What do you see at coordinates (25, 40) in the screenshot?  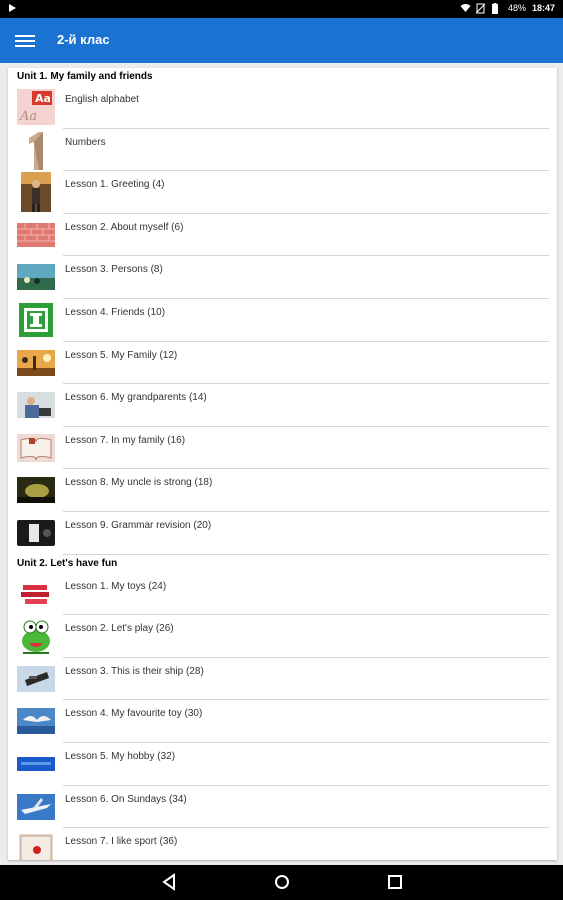 I see `hamburger-menu-icon` at bounding box center [25, 40].